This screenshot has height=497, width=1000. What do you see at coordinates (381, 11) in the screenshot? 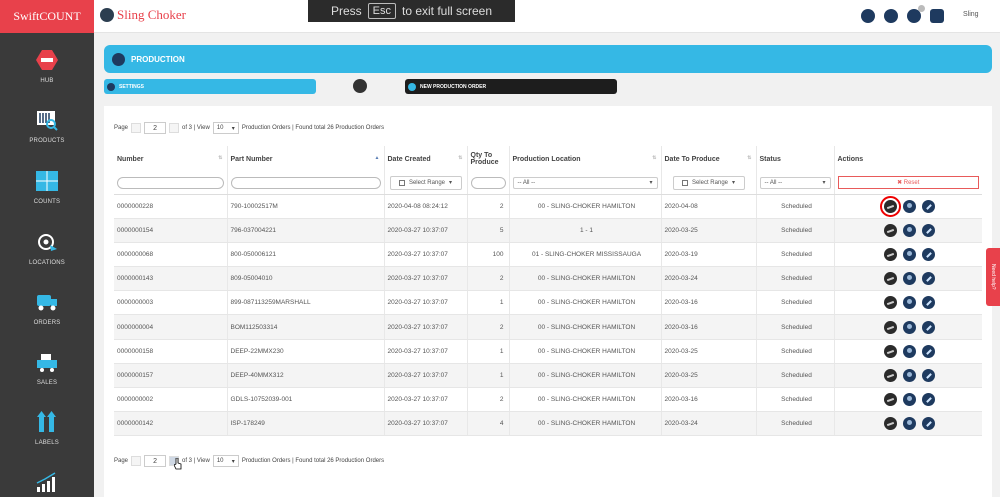
I see `esc-key: Esc` at bounding box center [381, 11].